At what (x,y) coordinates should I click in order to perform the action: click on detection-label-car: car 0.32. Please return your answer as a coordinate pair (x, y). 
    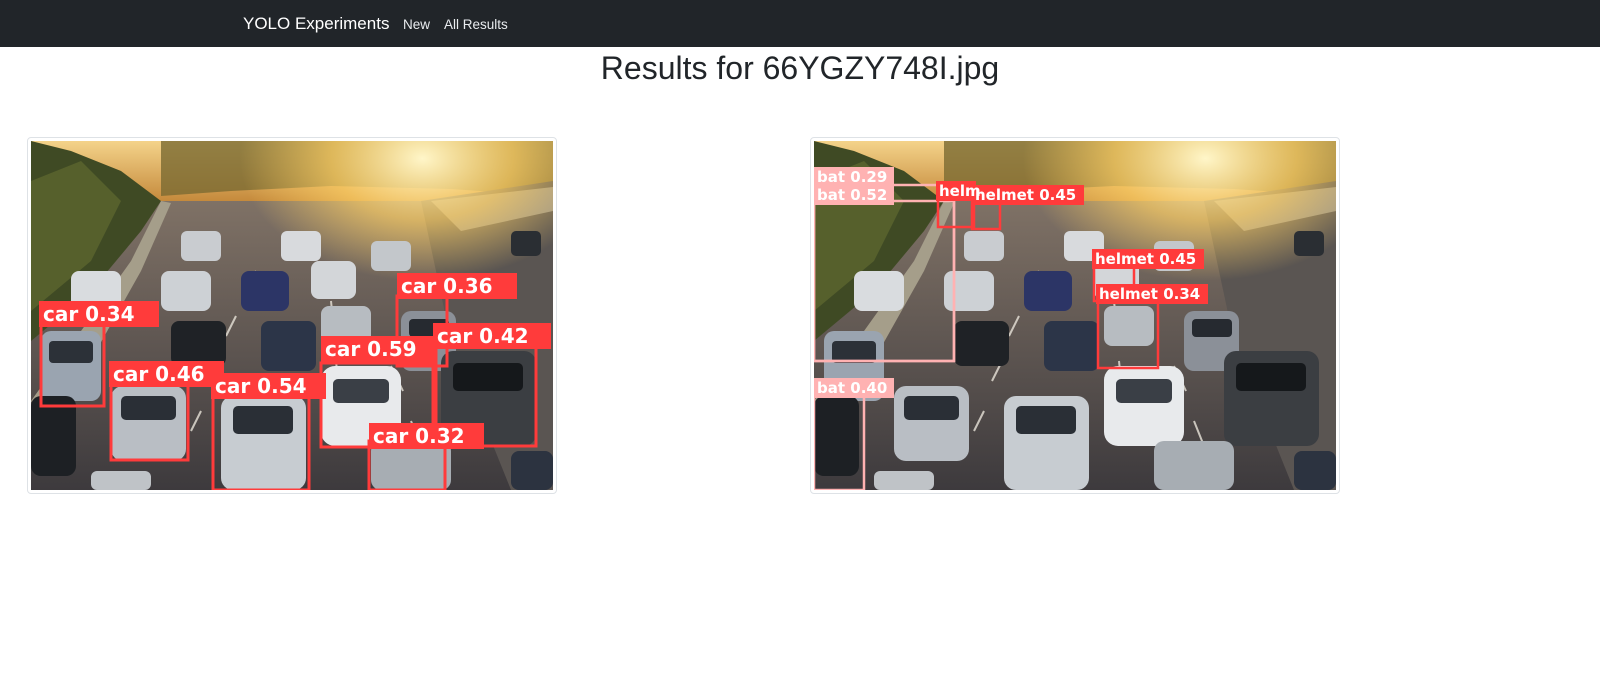
    Looking at the image, I should click on (419, 436).